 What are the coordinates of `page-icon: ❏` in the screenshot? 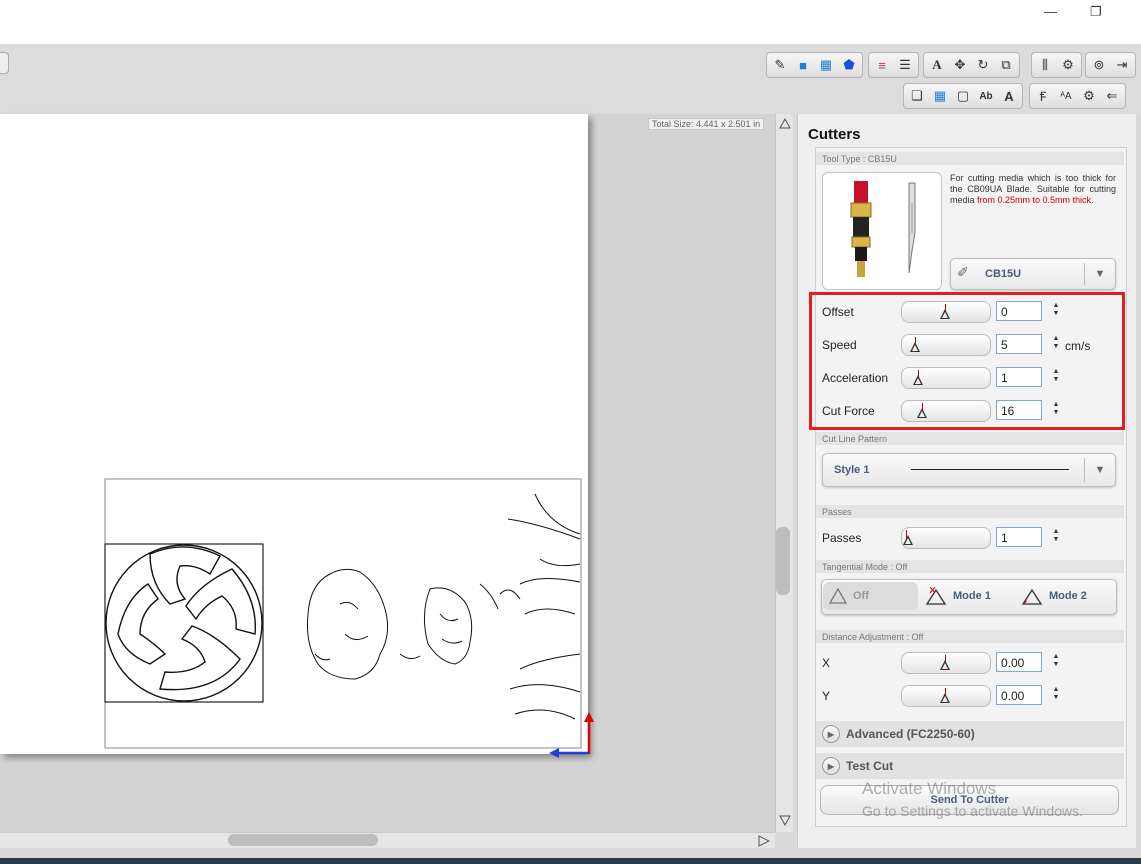 It's located at (917, 96).